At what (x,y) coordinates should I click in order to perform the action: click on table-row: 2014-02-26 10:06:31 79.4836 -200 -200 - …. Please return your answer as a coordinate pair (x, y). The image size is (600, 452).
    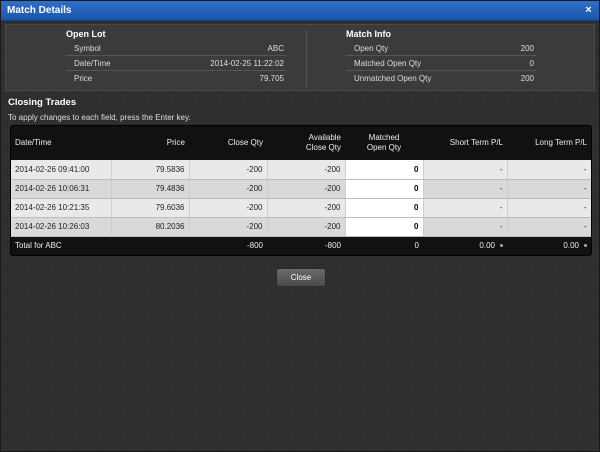
    Looking at the image, I should click on (301, 189).